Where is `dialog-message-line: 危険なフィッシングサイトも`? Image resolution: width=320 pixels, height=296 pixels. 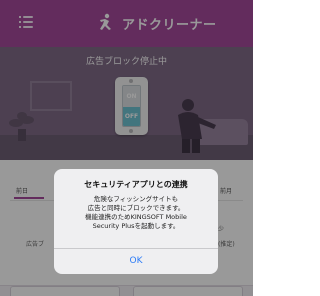 dialog-message-line: 危険なフィッシングサイトも is located at coordinates (136, 199).